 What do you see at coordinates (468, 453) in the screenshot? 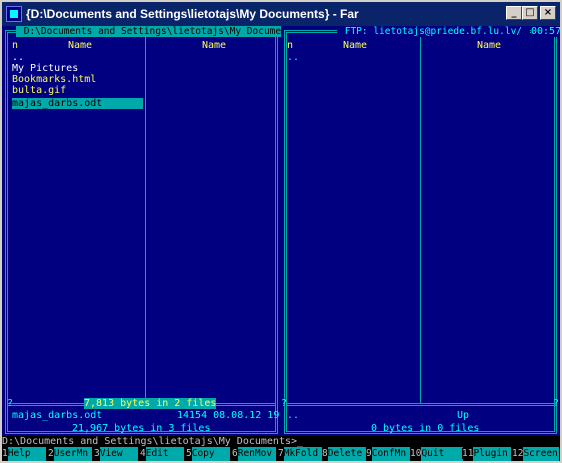
I see `f11-num: 11` at bounding box center [468, 453].